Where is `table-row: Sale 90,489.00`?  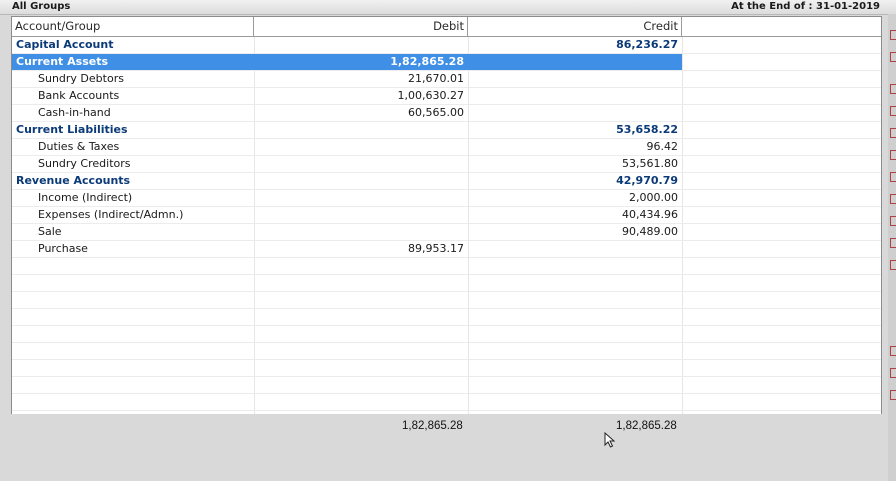 table-row: Sale 90,489.00 is located at coordinates (446, 232).